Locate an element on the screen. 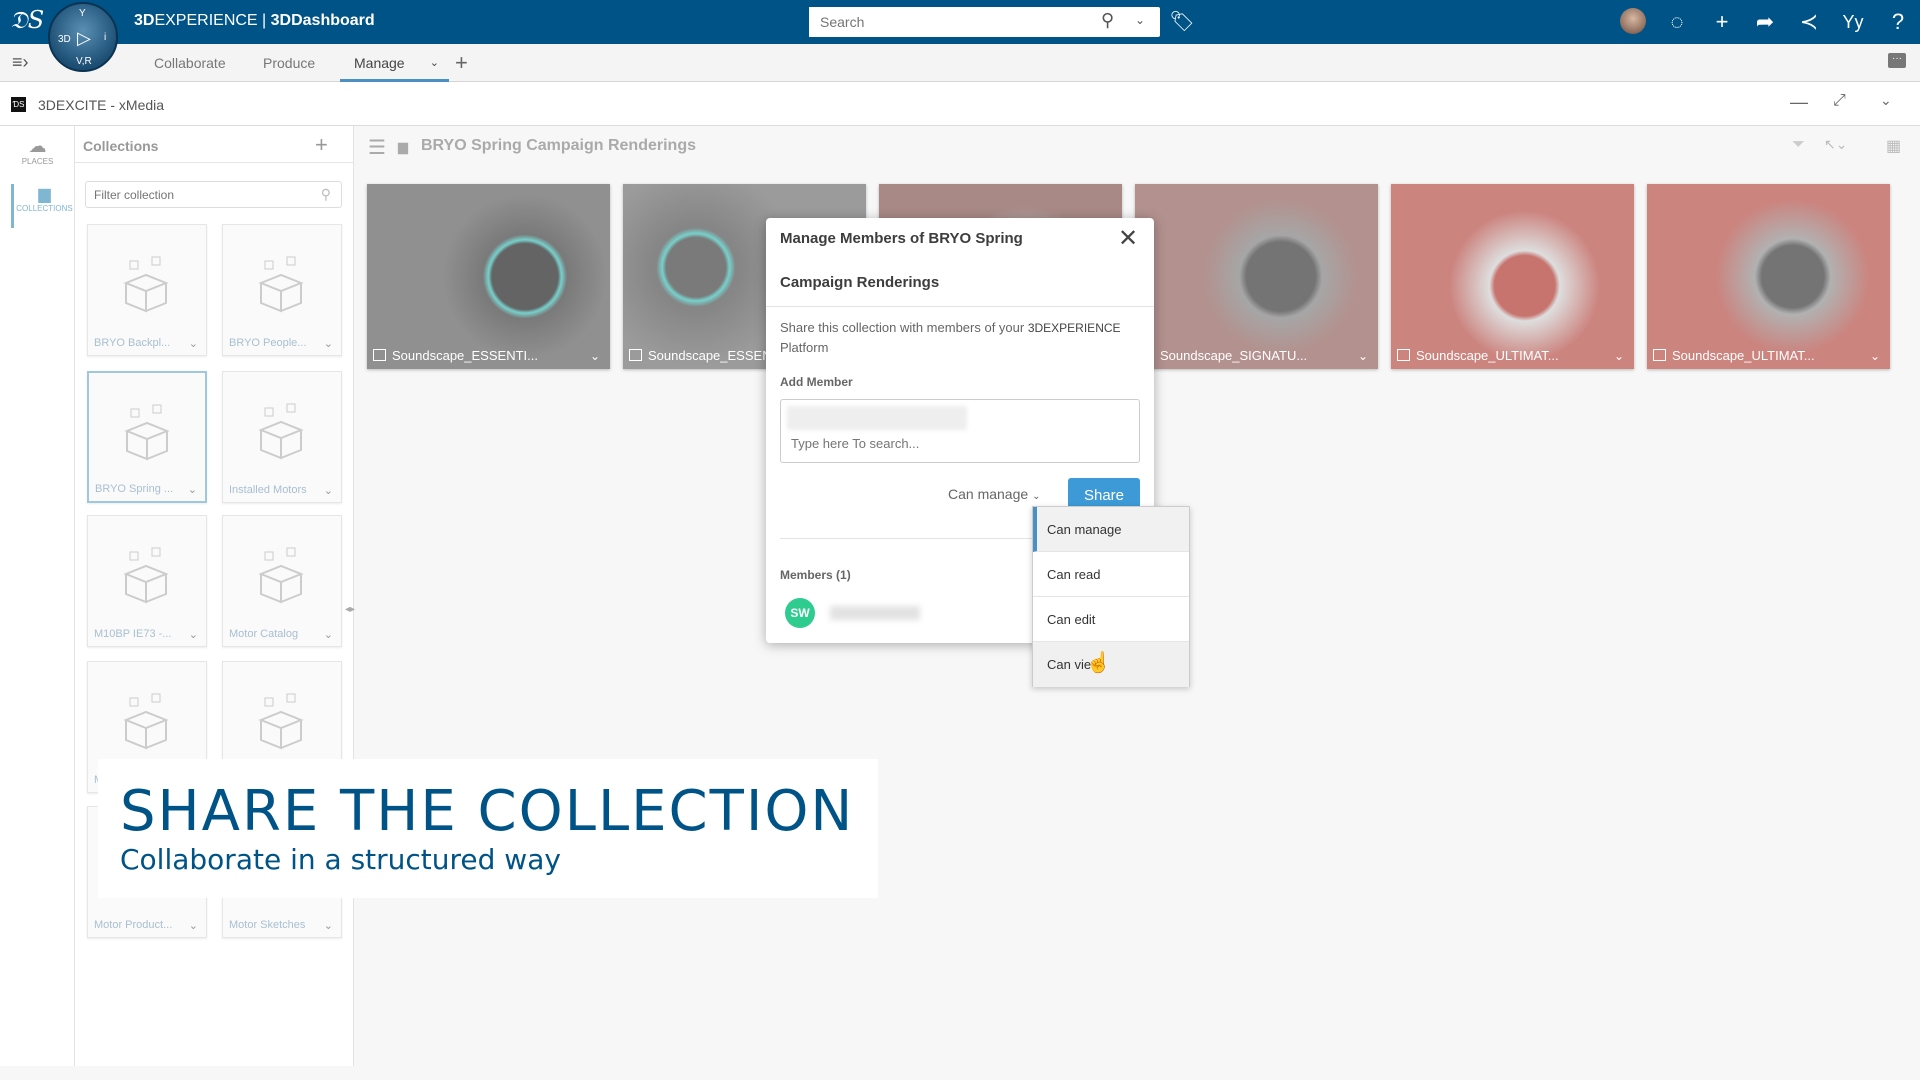  dashboard-tabs: ≡› Collaborate Produce Manage ⌄ + ··· is located at coordinates (960, 63).